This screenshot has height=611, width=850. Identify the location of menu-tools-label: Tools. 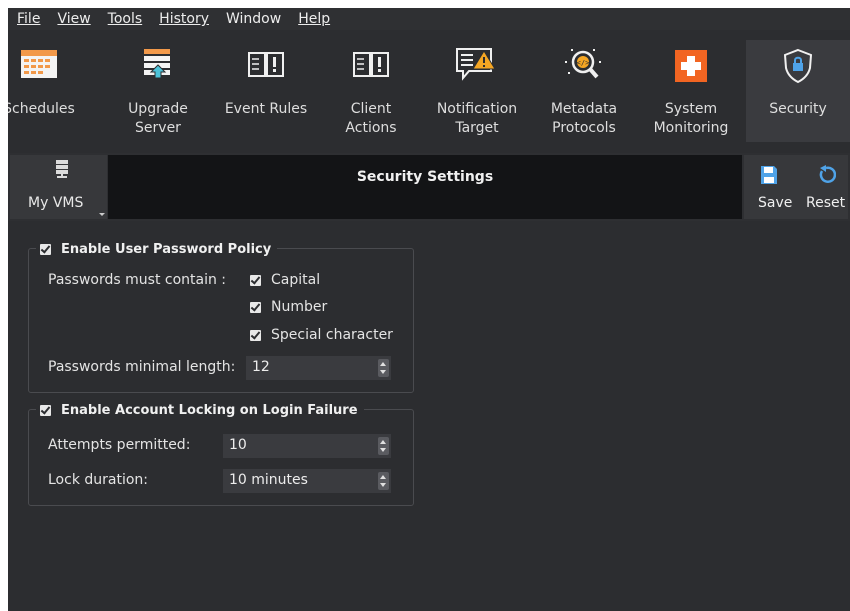
(125, 19).